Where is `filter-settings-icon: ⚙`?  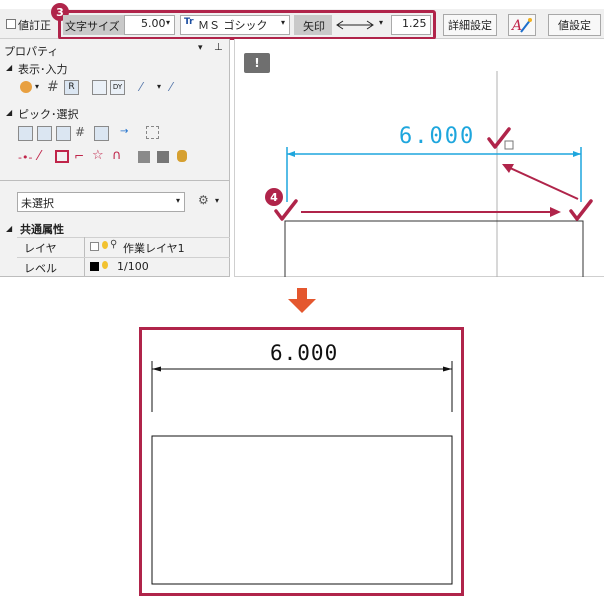
filter-settings-icon: ⚙ is located at coordinates (203, 200).